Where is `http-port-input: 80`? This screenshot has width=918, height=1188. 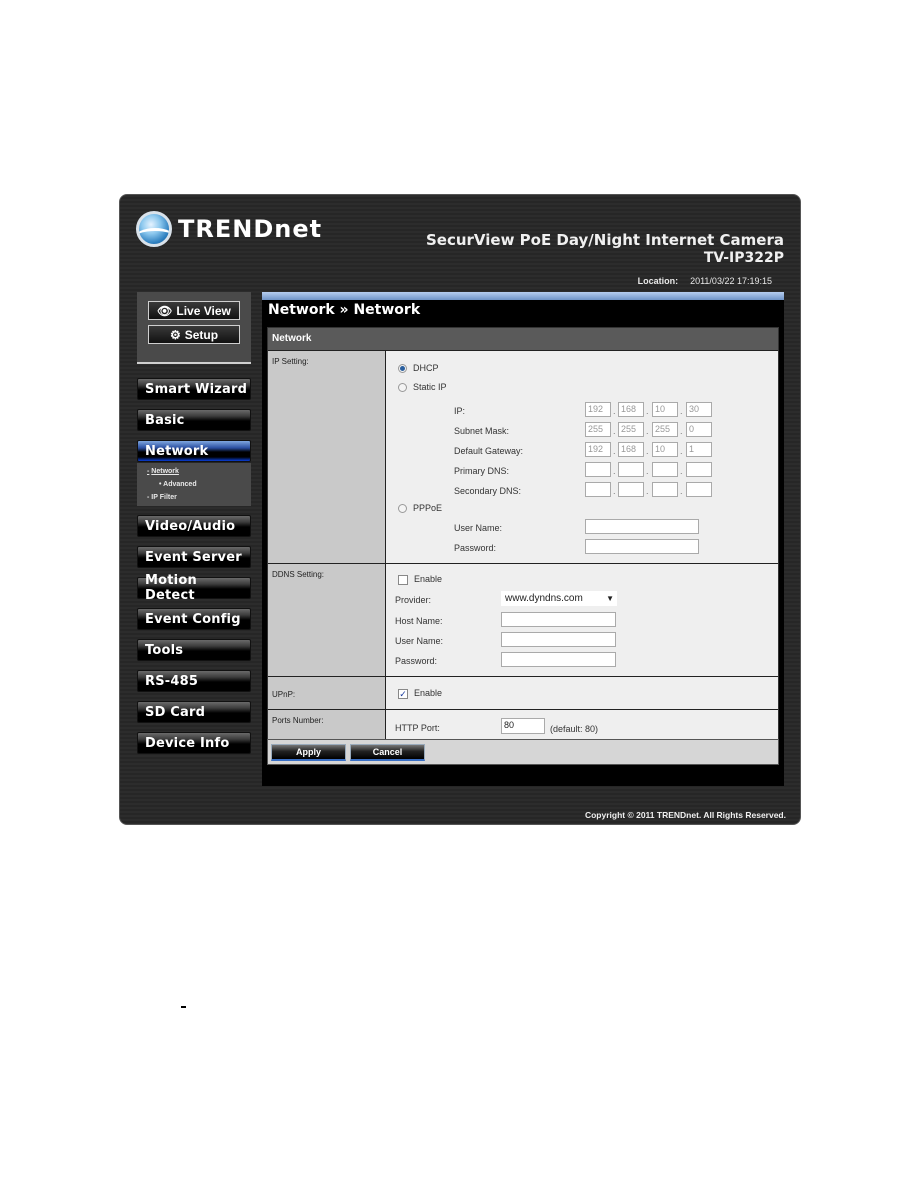 http-port-input: 80 is located at coordinates (523, 726).